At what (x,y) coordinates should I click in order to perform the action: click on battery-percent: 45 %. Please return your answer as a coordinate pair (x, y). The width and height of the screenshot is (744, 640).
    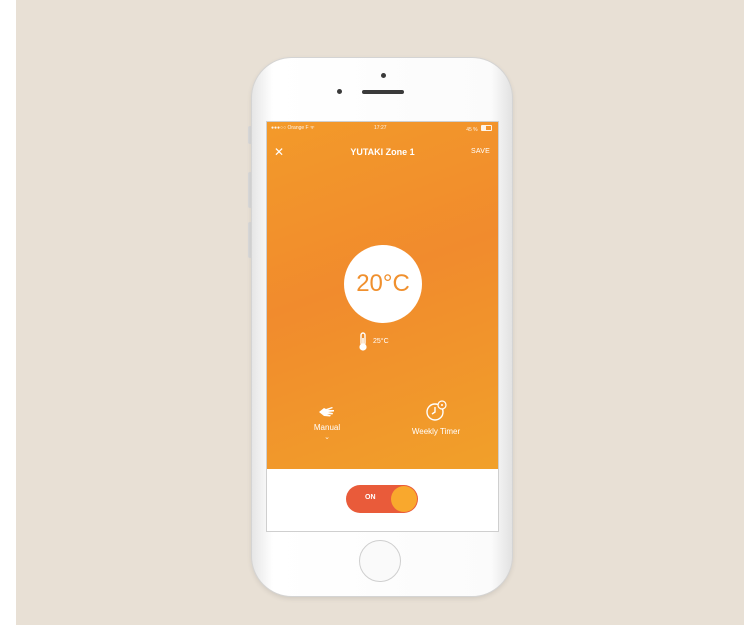
    Looking at the image, I should click on (472, 130).